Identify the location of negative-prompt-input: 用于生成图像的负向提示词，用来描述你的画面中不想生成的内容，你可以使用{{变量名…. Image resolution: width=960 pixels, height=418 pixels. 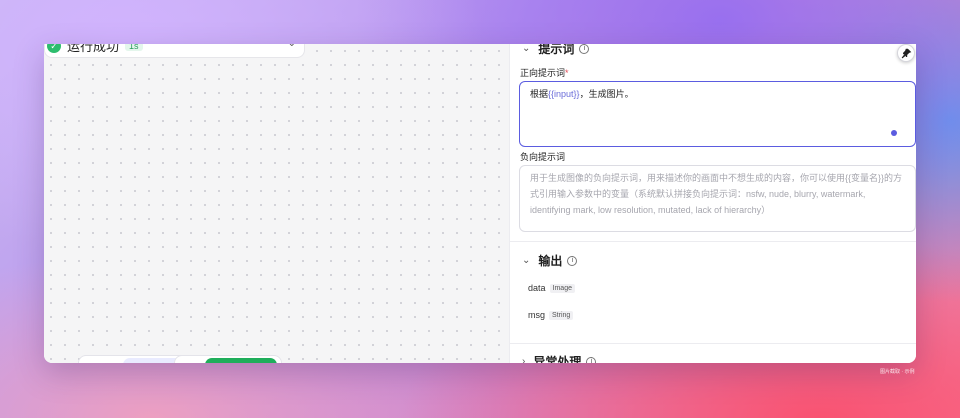
(717, 198).